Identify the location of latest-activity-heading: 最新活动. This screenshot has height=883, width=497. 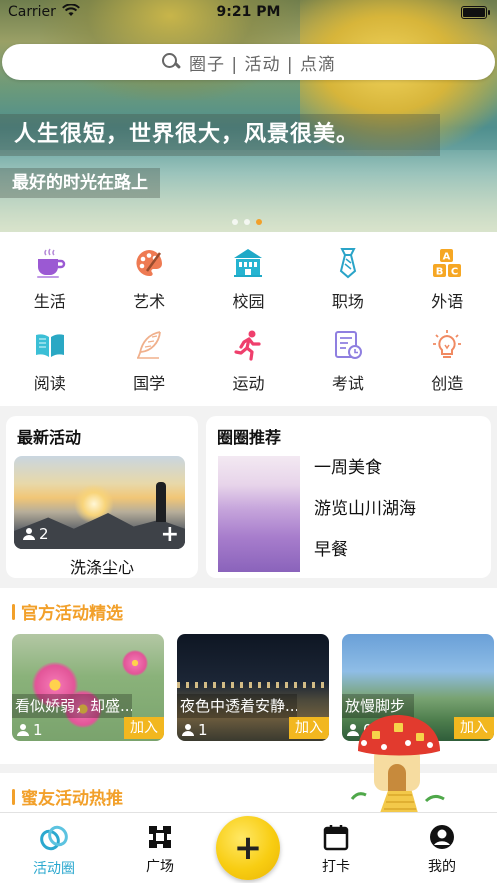
(49, 437).